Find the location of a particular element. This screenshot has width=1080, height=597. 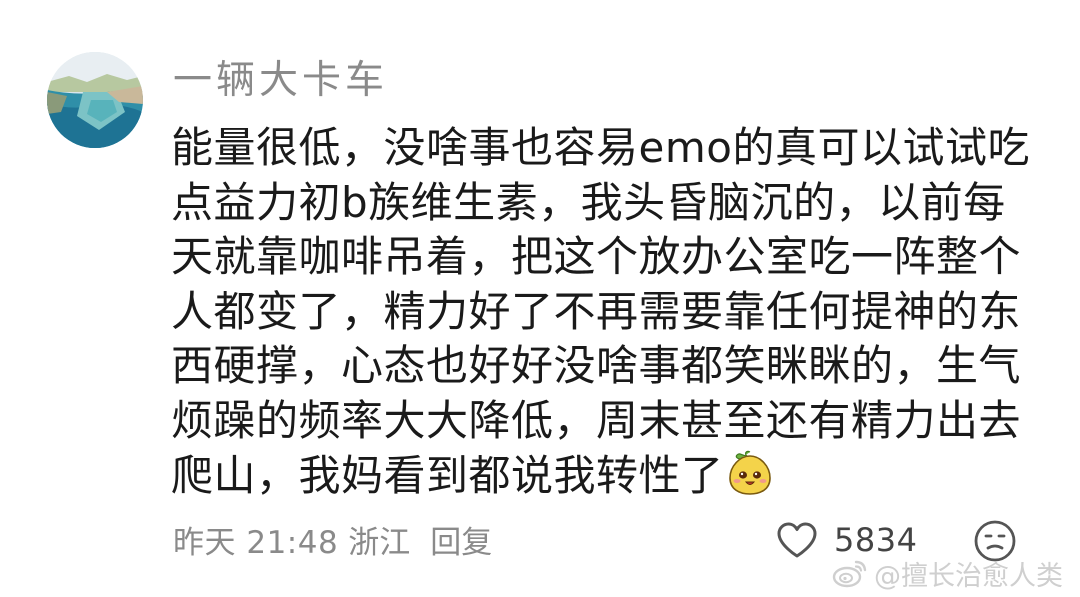

comment-line: 人都变了，精力好了不再需要靠任何提神的东 is located at coordinates (596, 311).